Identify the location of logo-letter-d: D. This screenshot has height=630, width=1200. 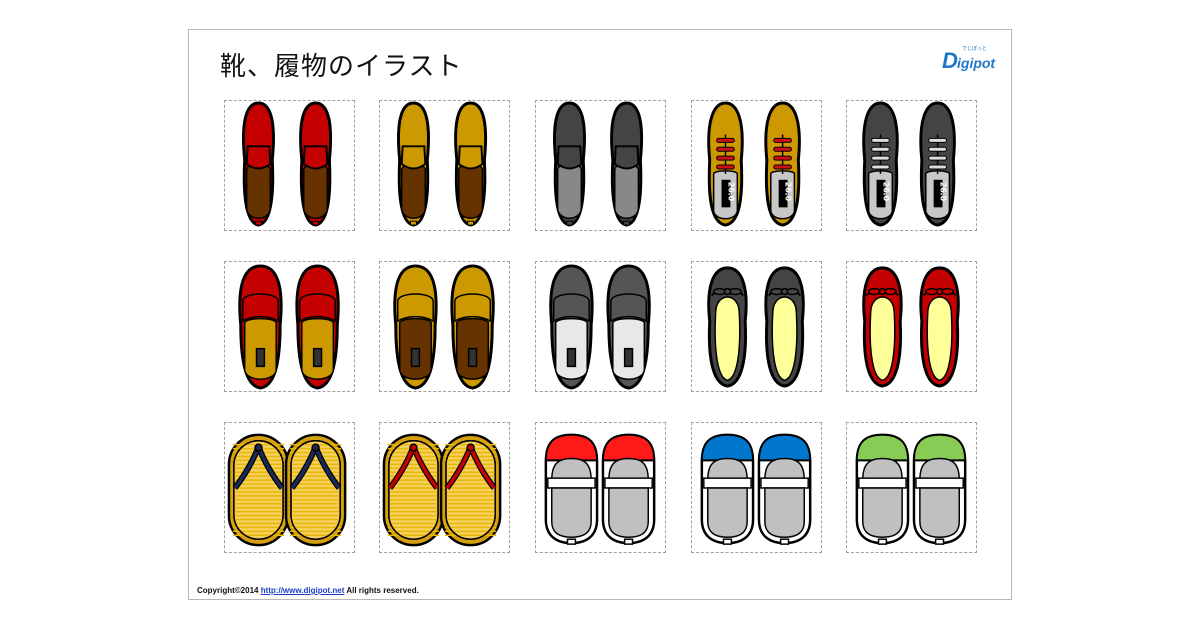
(950, 60).